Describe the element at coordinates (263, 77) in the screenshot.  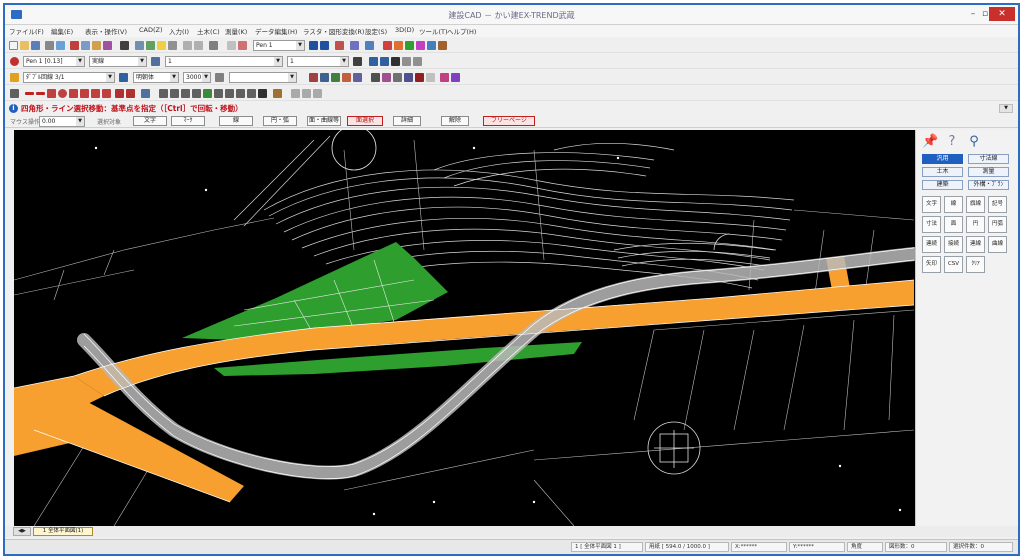
I see `hatch-select: ▼` at that location.